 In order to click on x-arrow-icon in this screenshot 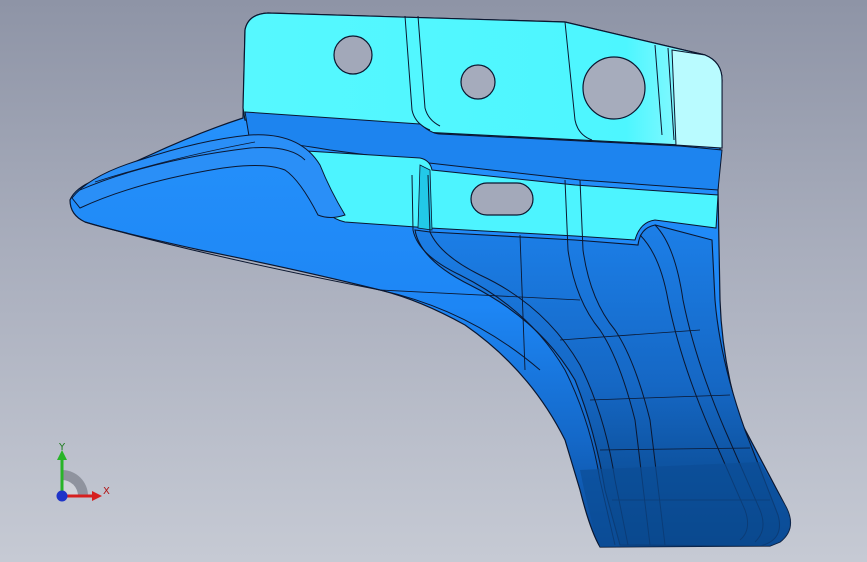, I will do `click(97, 496)`.